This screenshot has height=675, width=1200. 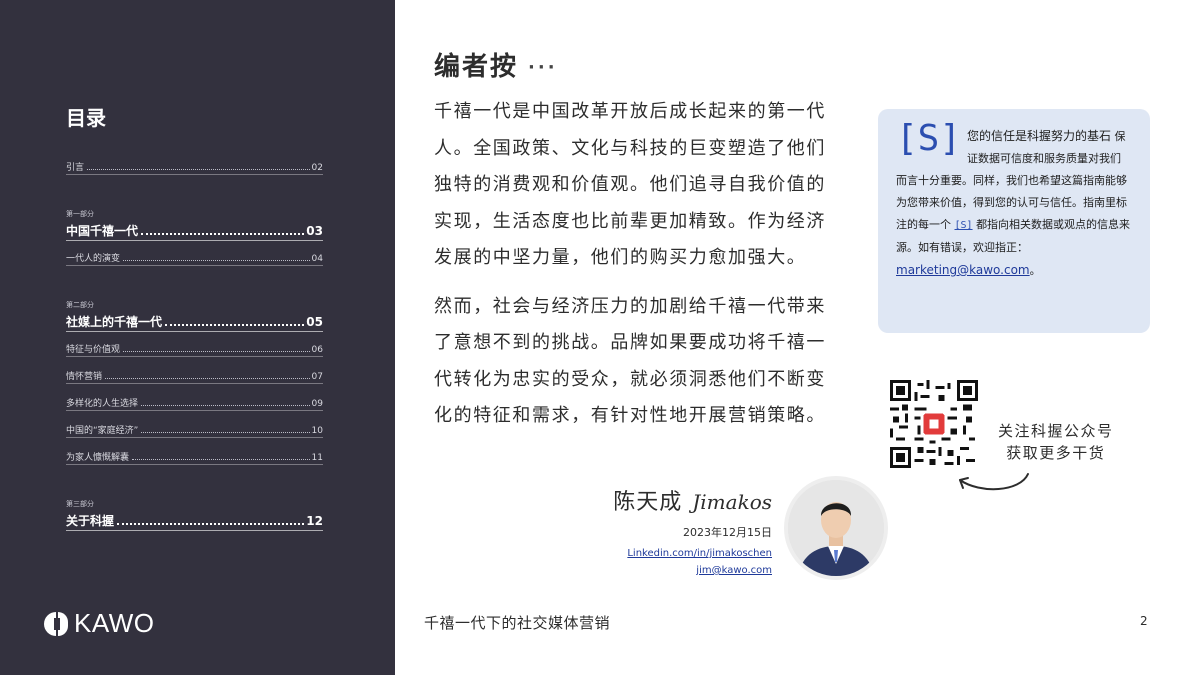 I want to click on toc-item-page: 11, so click(x=317, y=458).